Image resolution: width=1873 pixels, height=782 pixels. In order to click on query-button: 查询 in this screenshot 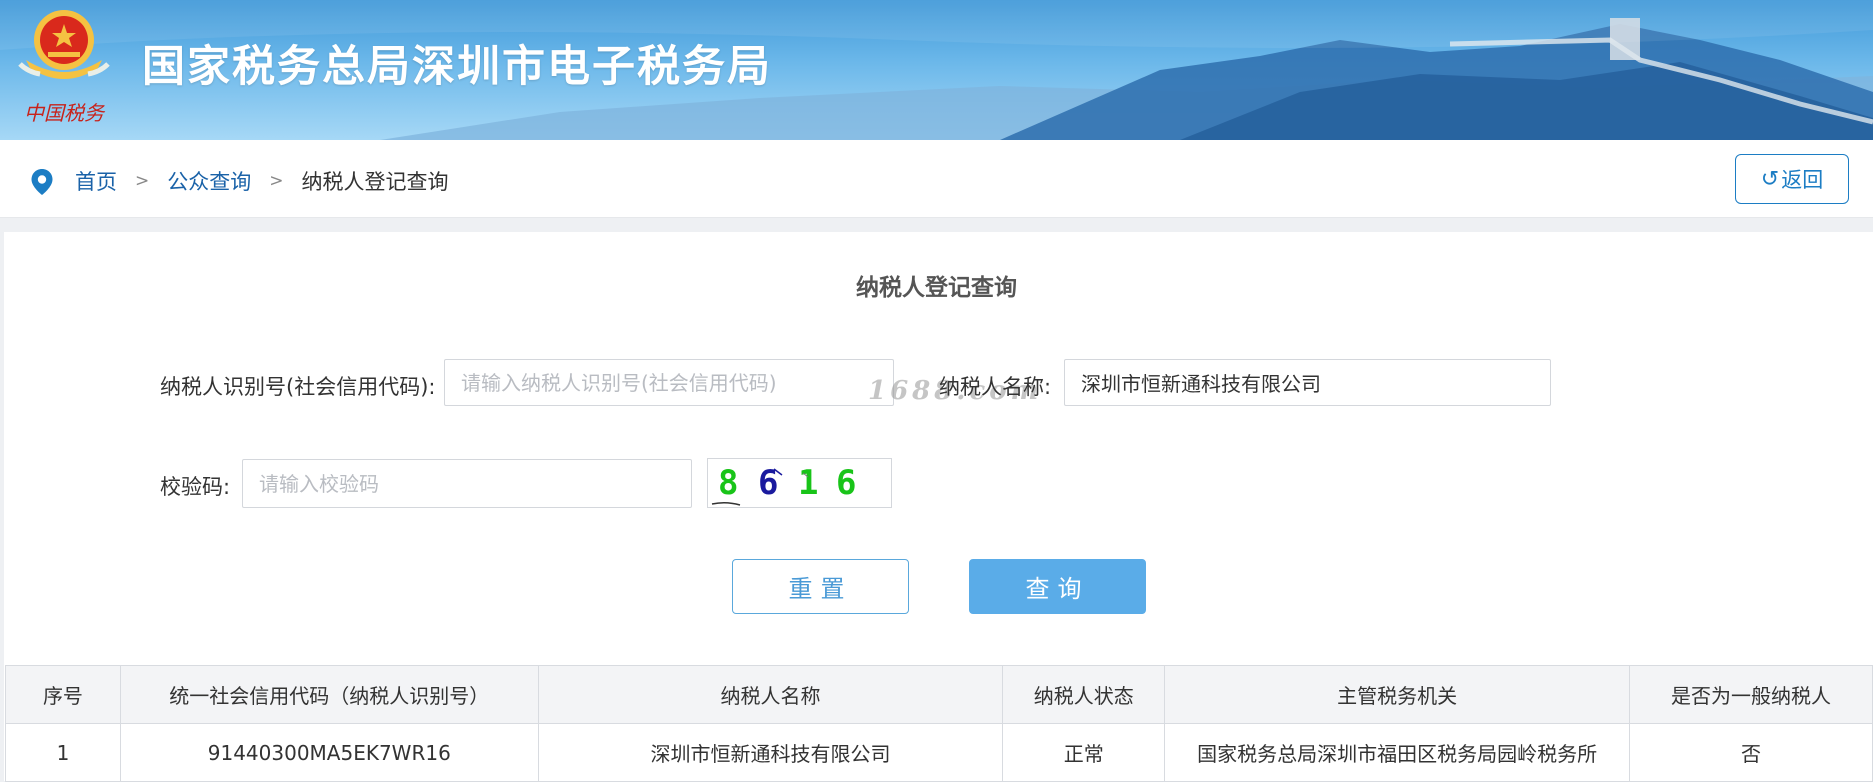, I will do `click(1057, 586)`.